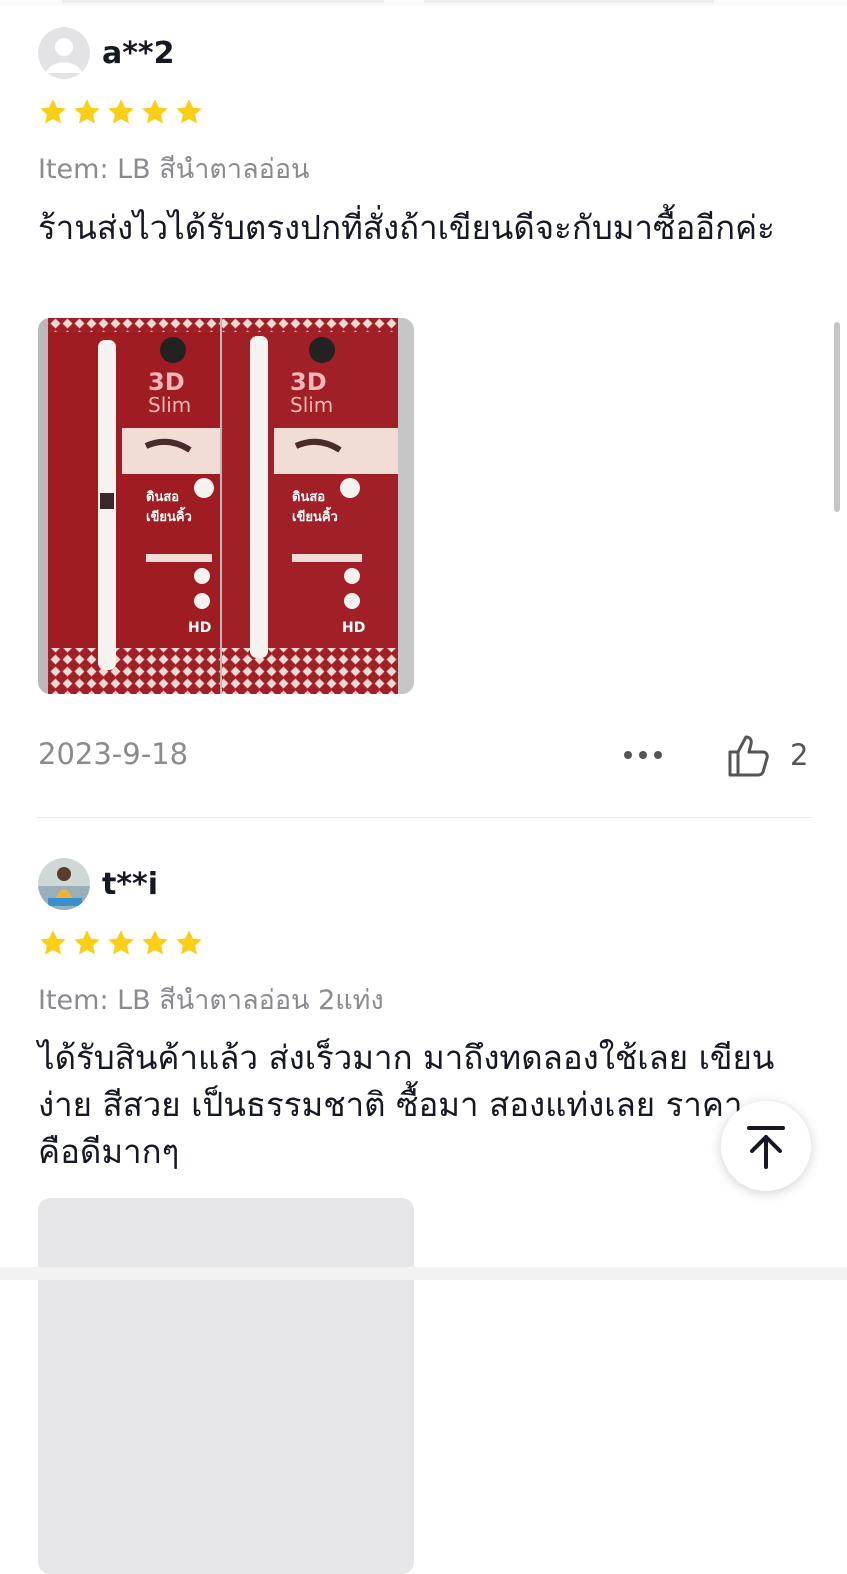  I want to click on photo-pencil-label: ดินสอ, so click(162, 497).